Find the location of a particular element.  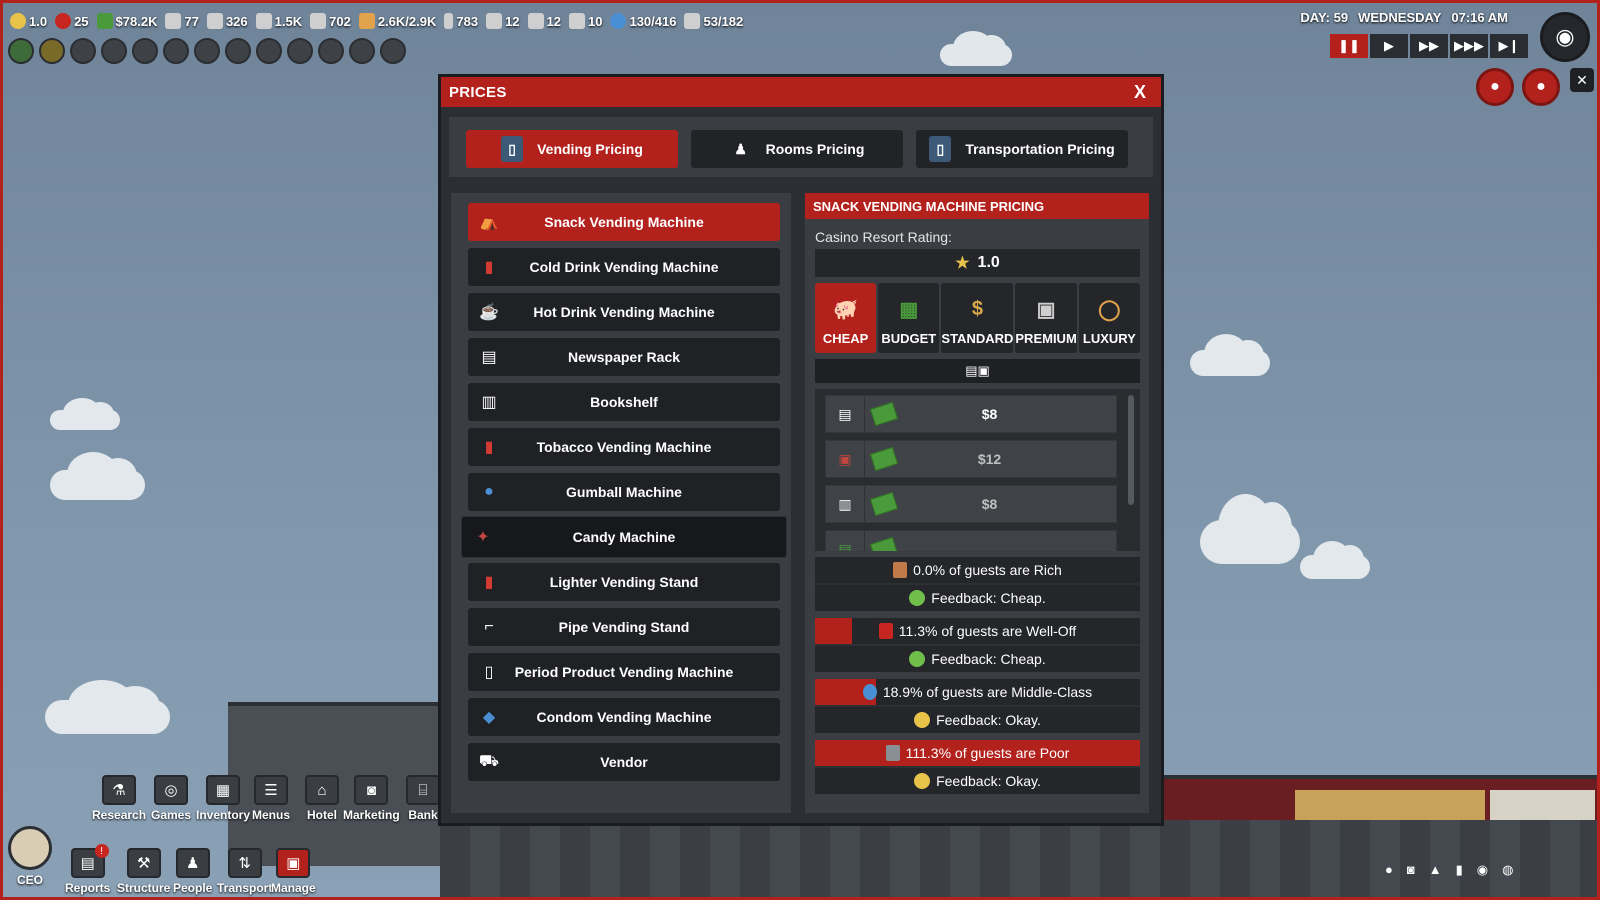

item-price-list: ▤ $8 ▣ $12 ▥ $8 ▤ is located at coordinates (977, 470).